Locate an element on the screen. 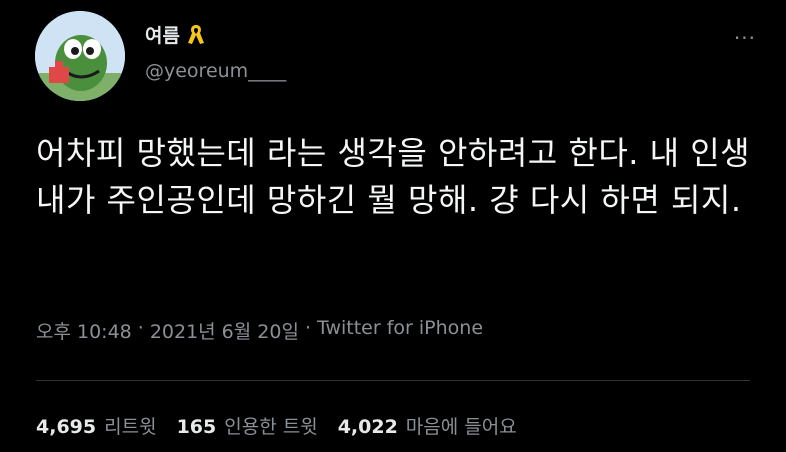 The width and height of the screenshot is (786, 452). stat-label: 리트윗 is located at coordinates (130, 427).